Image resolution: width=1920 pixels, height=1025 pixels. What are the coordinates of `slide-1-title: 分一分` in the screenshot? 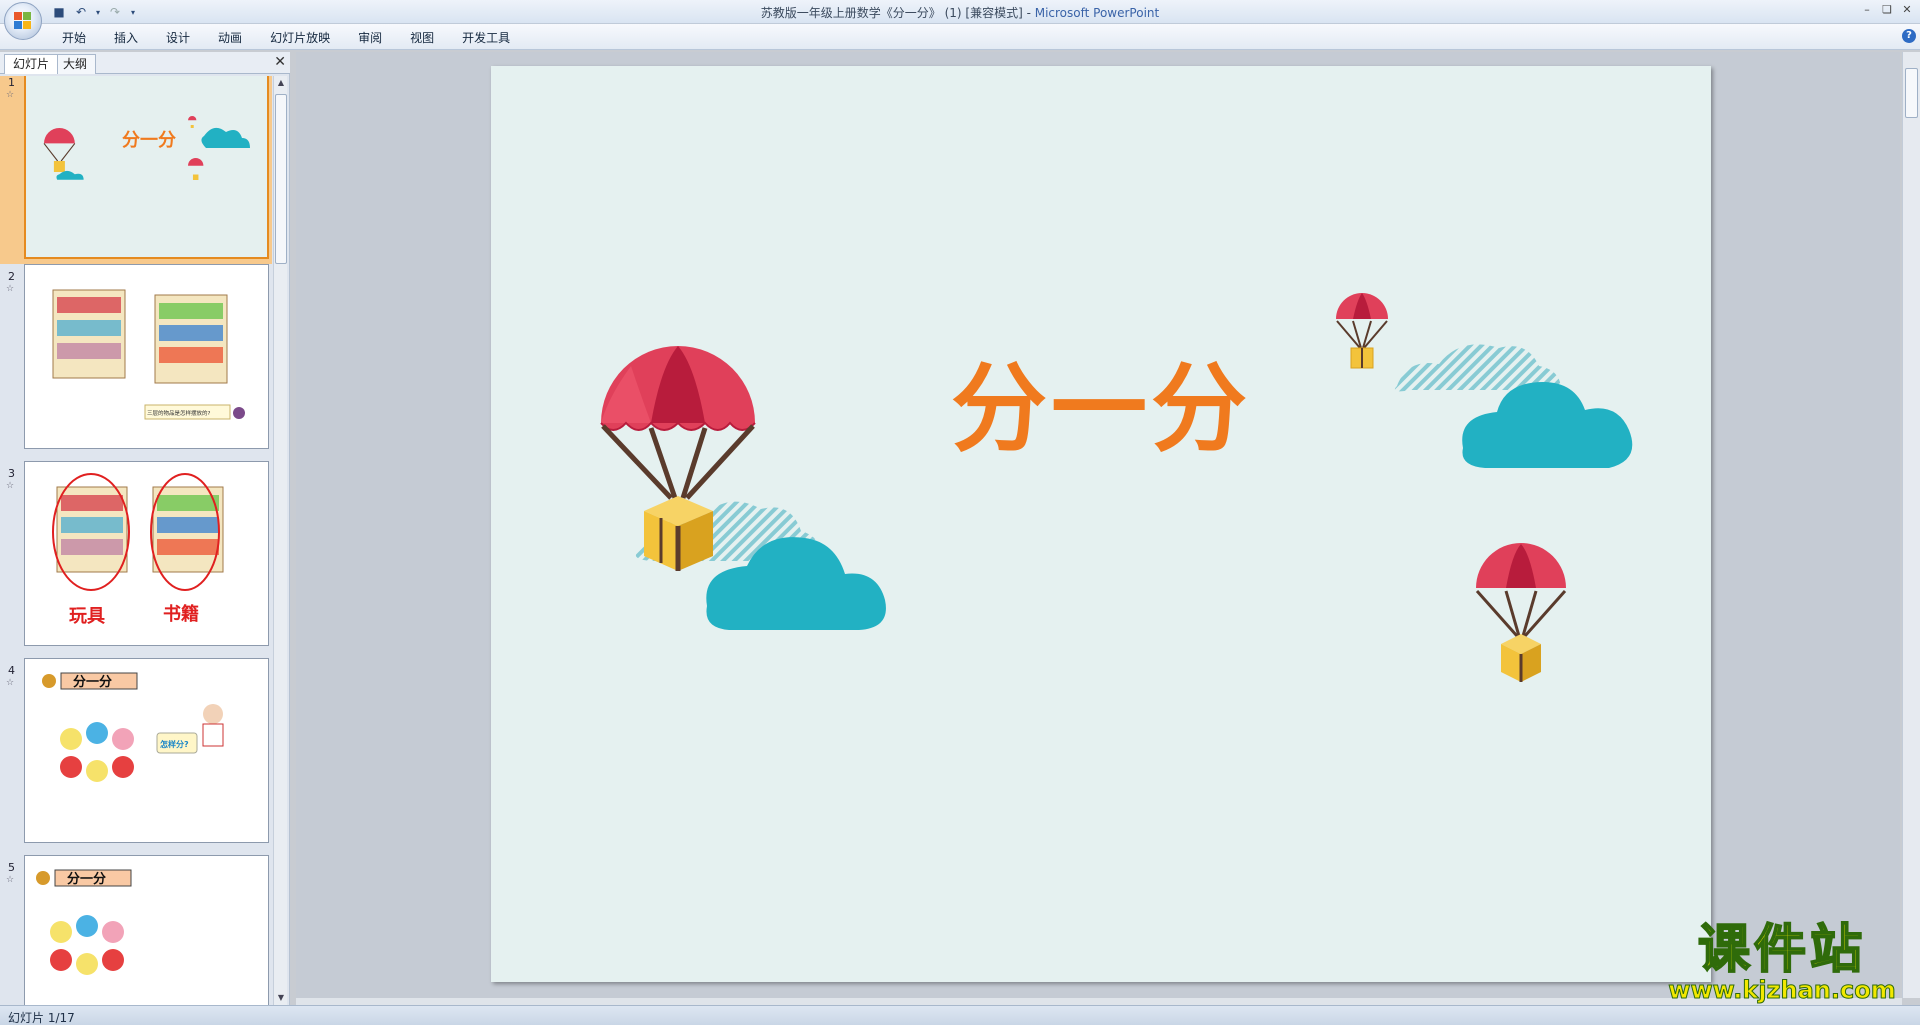 It's located at (149, 140).